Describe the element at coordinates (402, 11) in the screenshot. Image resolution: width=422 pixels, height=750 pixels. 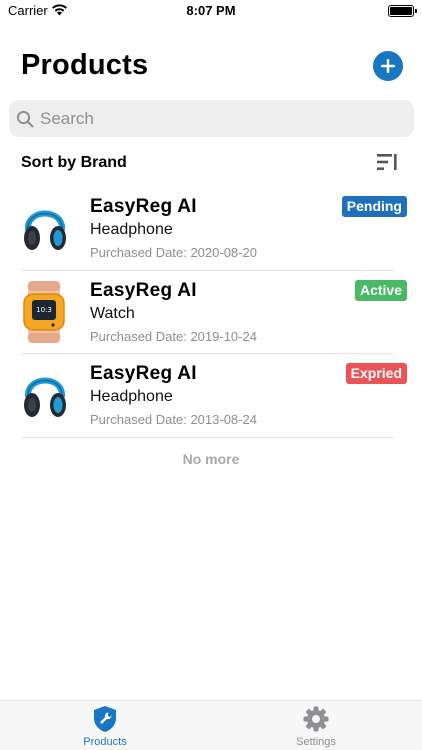
I see `battery-icon` at that location.